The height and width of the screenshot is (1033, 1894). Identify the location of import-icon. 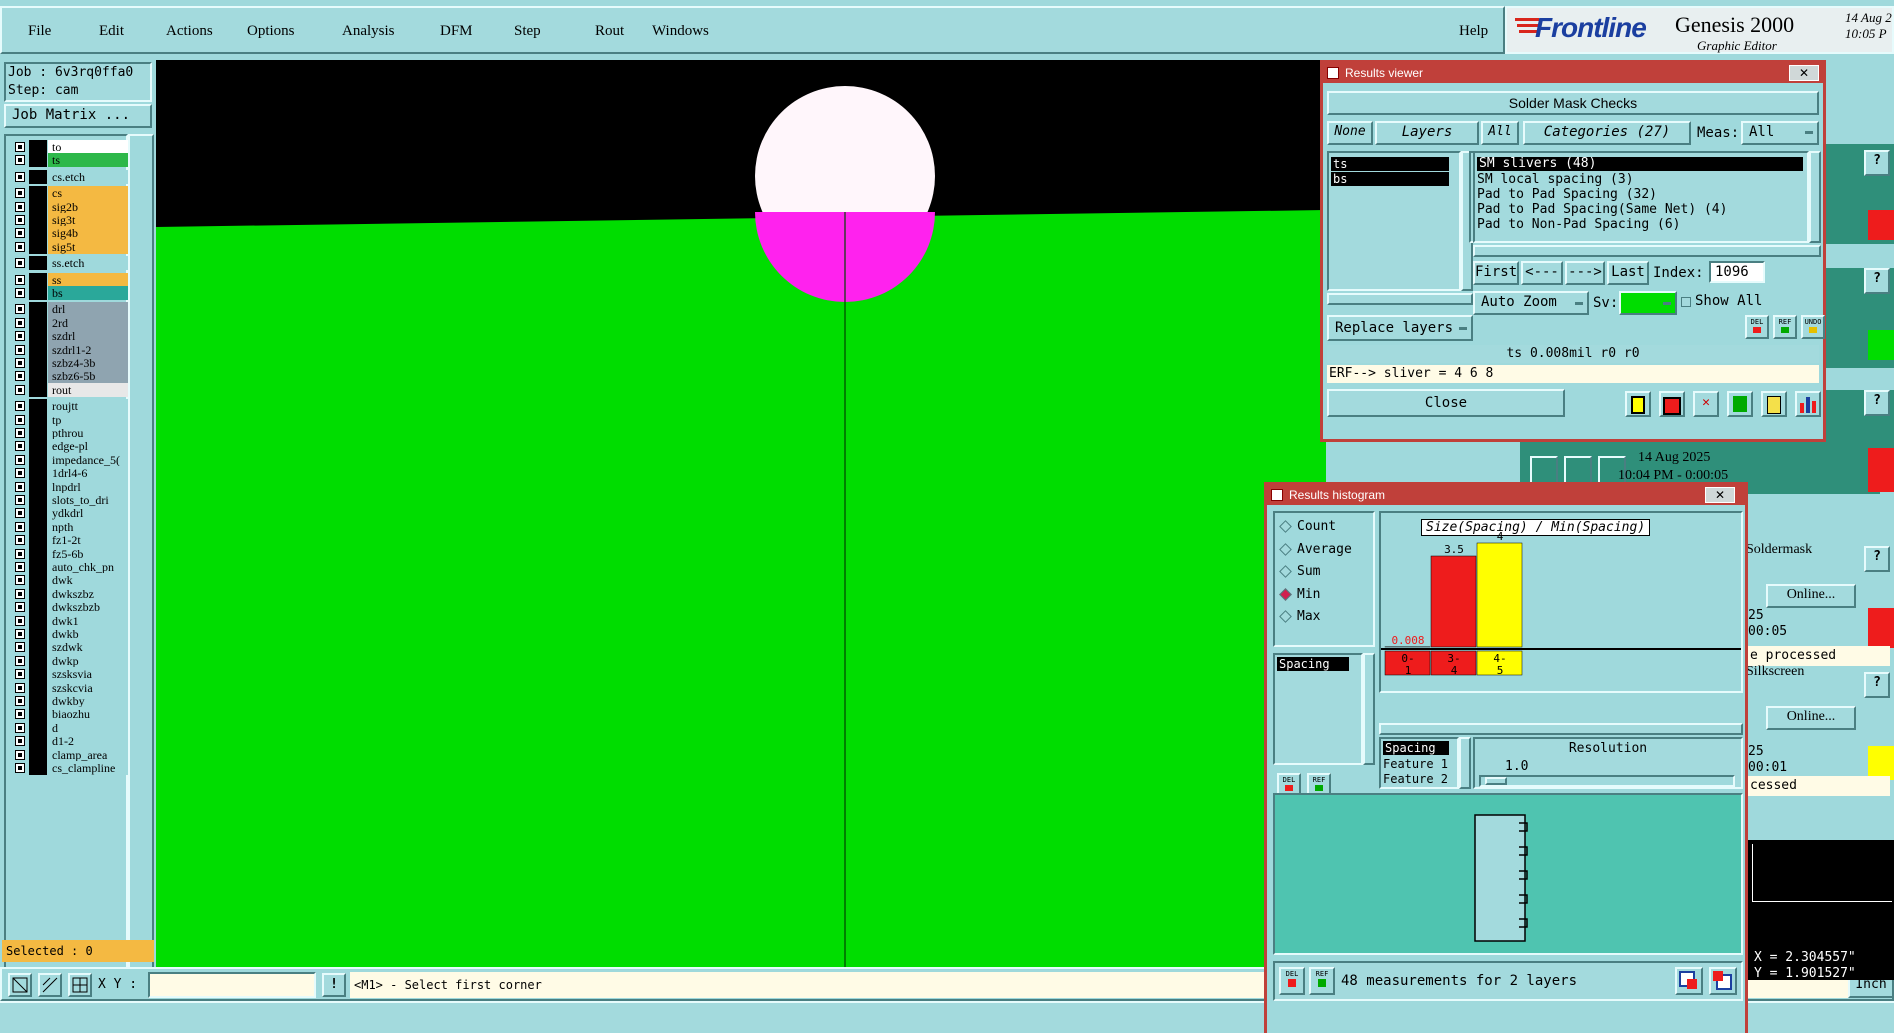
(1723, 981).